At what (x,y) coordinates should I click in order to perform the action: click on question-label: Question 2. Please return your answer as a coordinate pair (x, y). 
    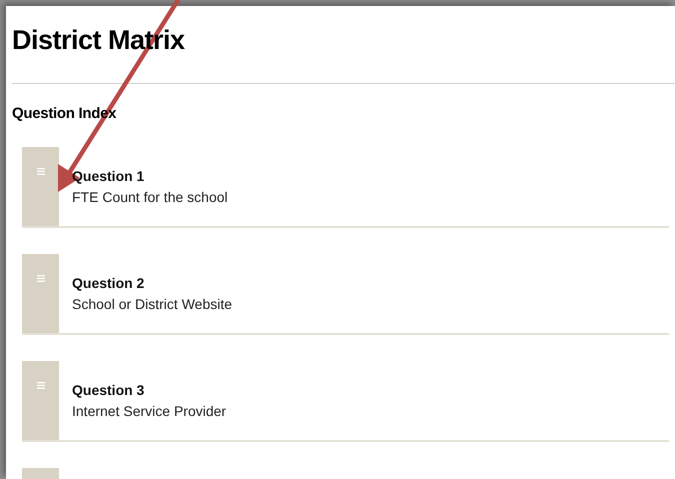
    Looking at the image, I should click on (109, 283).